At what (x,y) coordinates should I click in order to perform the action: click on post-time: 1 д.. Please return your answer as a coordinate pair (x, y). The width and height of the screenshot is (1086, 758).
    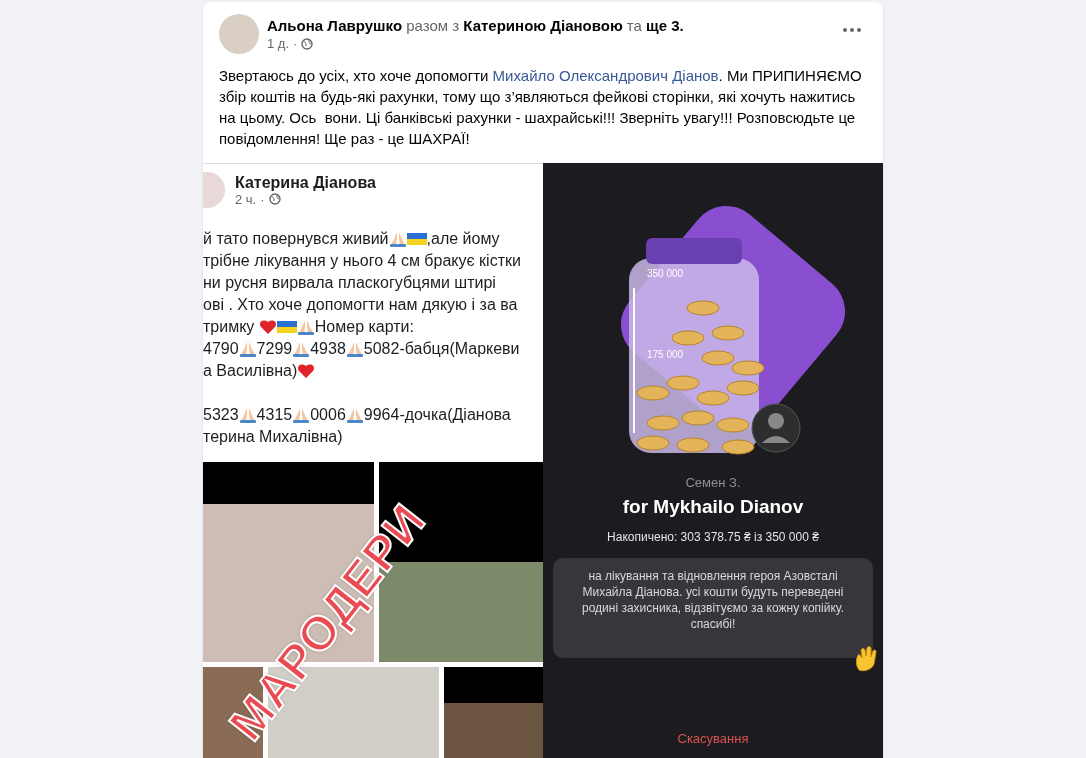
    Looking at the image, I should click on (278, 43).